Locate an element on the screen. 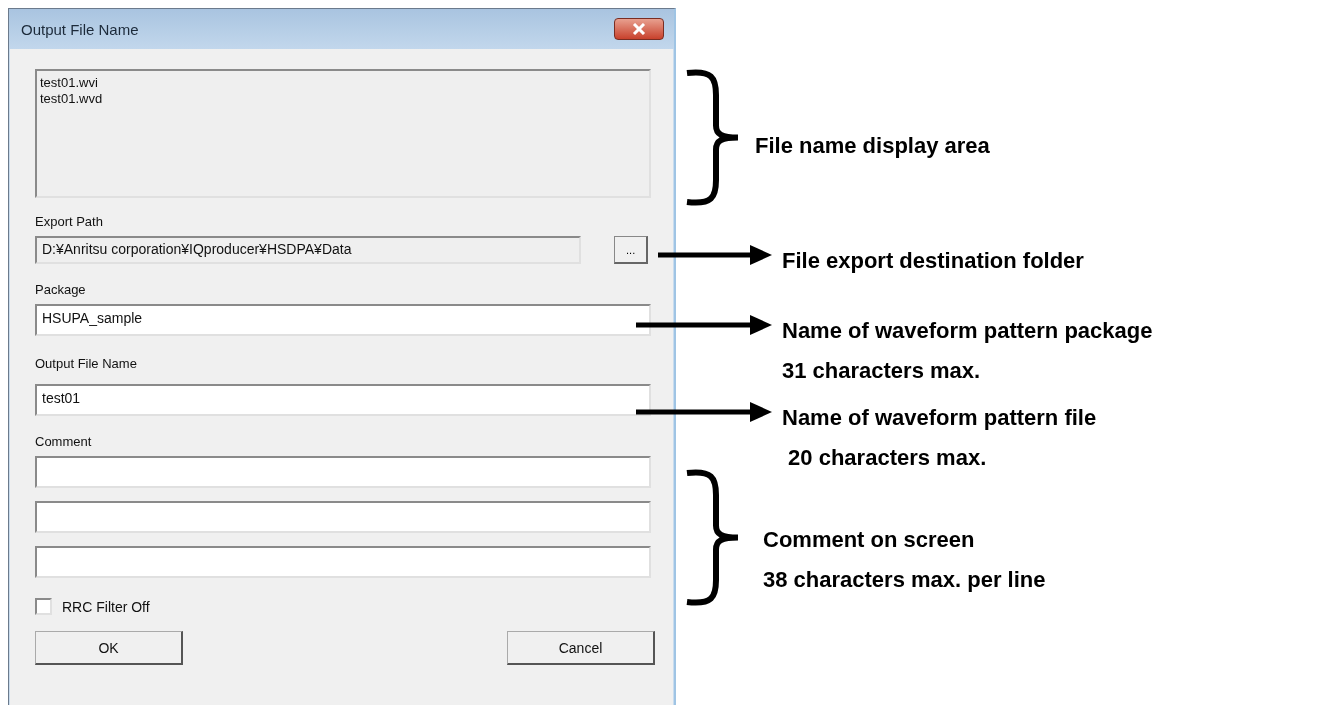  annotation-text: 38 characters max. per line is located at coordinates (904, 580).